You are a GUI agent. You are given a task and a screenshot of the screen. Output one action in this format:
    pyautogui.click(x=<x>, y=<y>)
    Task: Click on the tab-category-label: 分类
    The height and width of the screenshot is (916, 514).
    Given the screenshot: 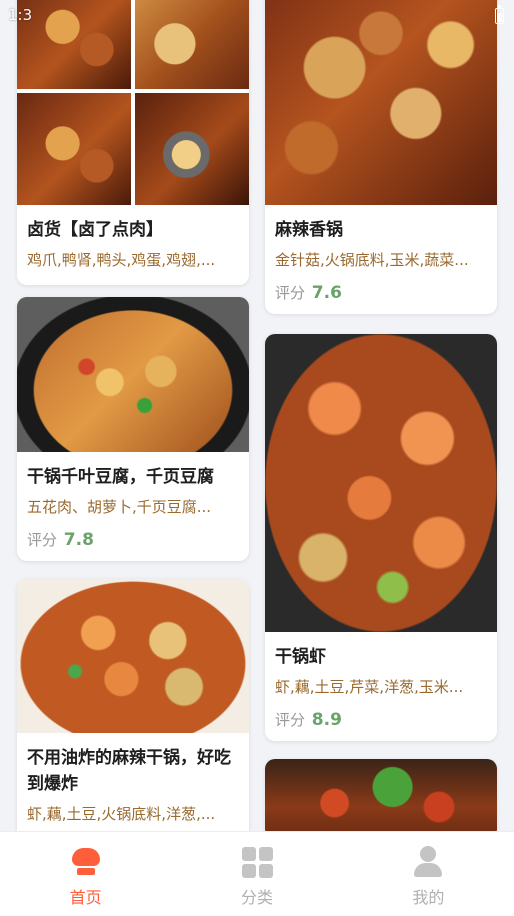 What is the action you would take?
    pyautogui.click(x=256, y=897)
    